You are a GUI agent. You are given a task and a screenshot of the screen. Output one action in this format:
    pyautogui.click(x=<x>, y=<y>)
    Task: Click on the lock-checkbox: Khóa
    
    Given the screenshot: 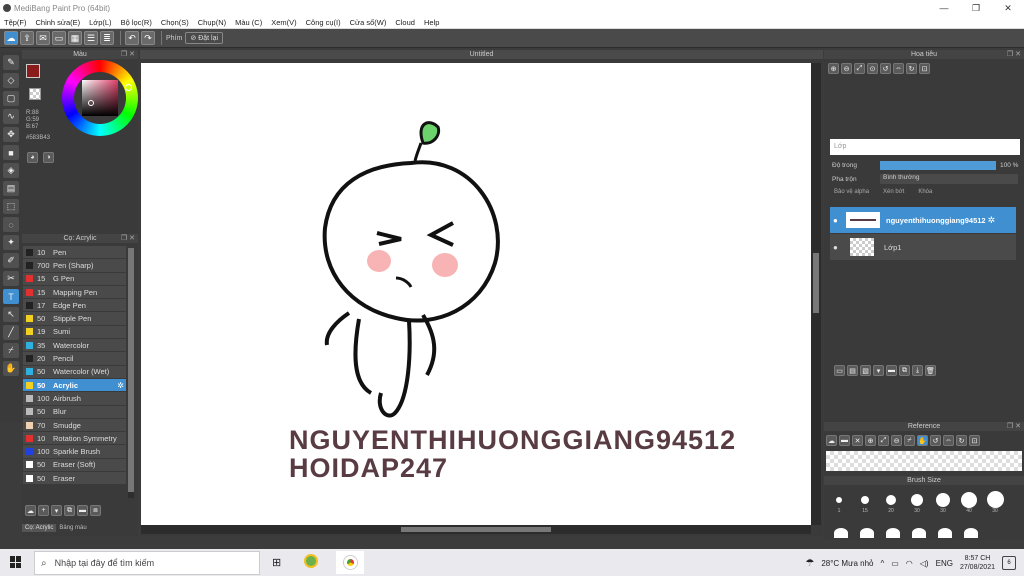 What is the action you would take?
    pyautogui.click(x=925, y=192)
    